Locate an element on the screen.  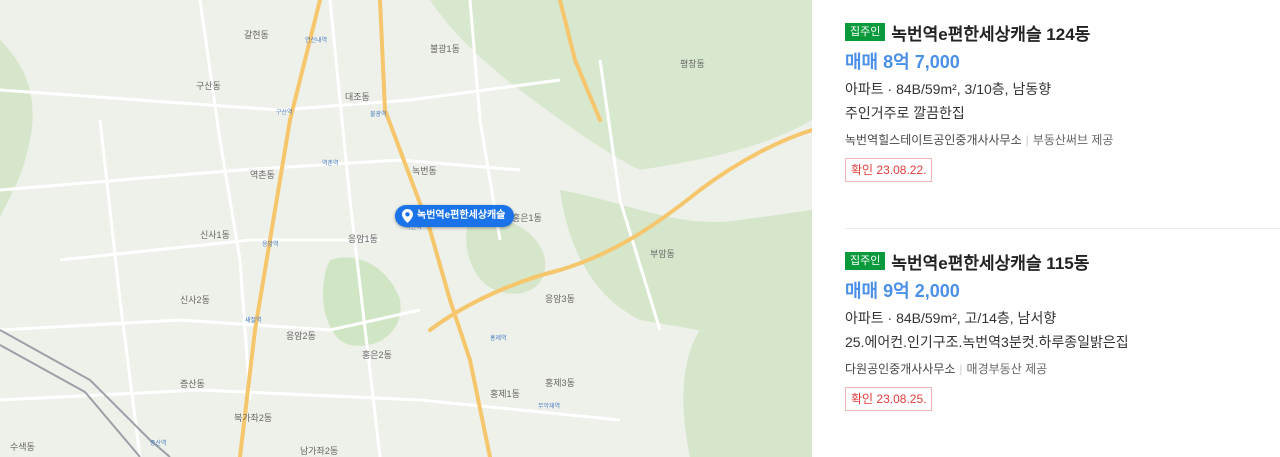
listing-agency-row: 녹번역힐스테이트공인중개사사무소 | 부동산써브 제공 is located at coordinates (1062, 140).